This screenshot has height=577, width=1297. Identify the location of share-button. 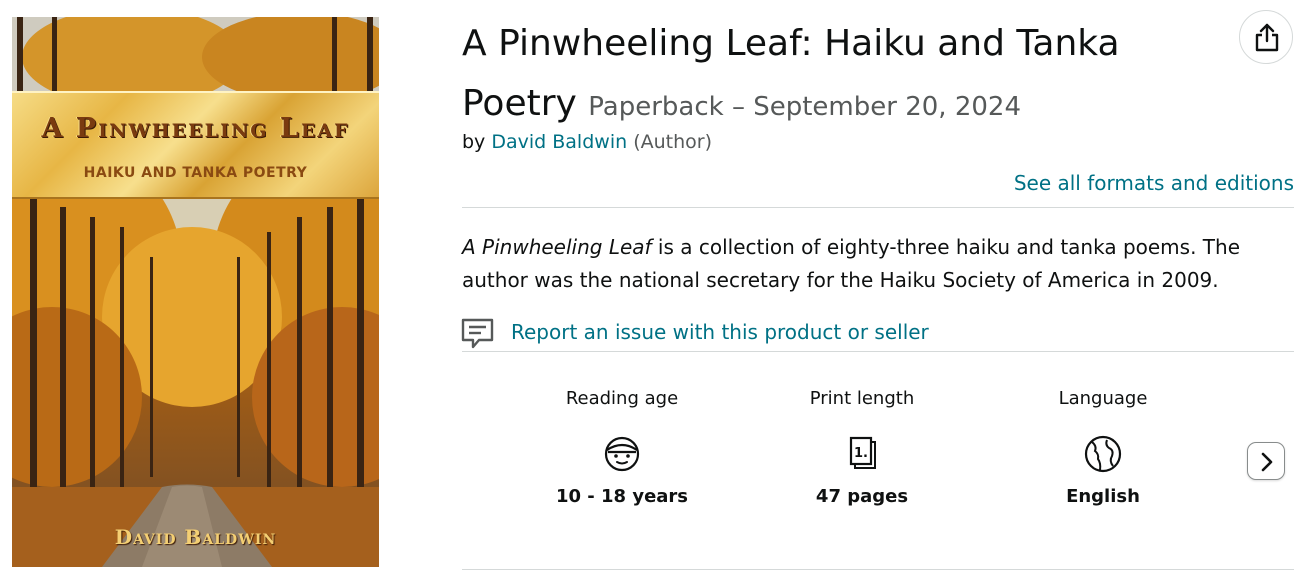
(1266, 37).